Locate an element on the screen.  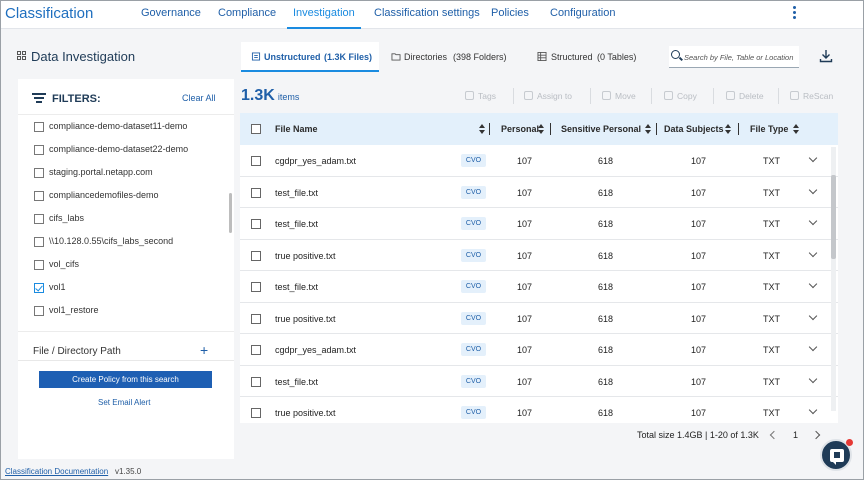
table-scrollbar is located at coordinates (833, 279).